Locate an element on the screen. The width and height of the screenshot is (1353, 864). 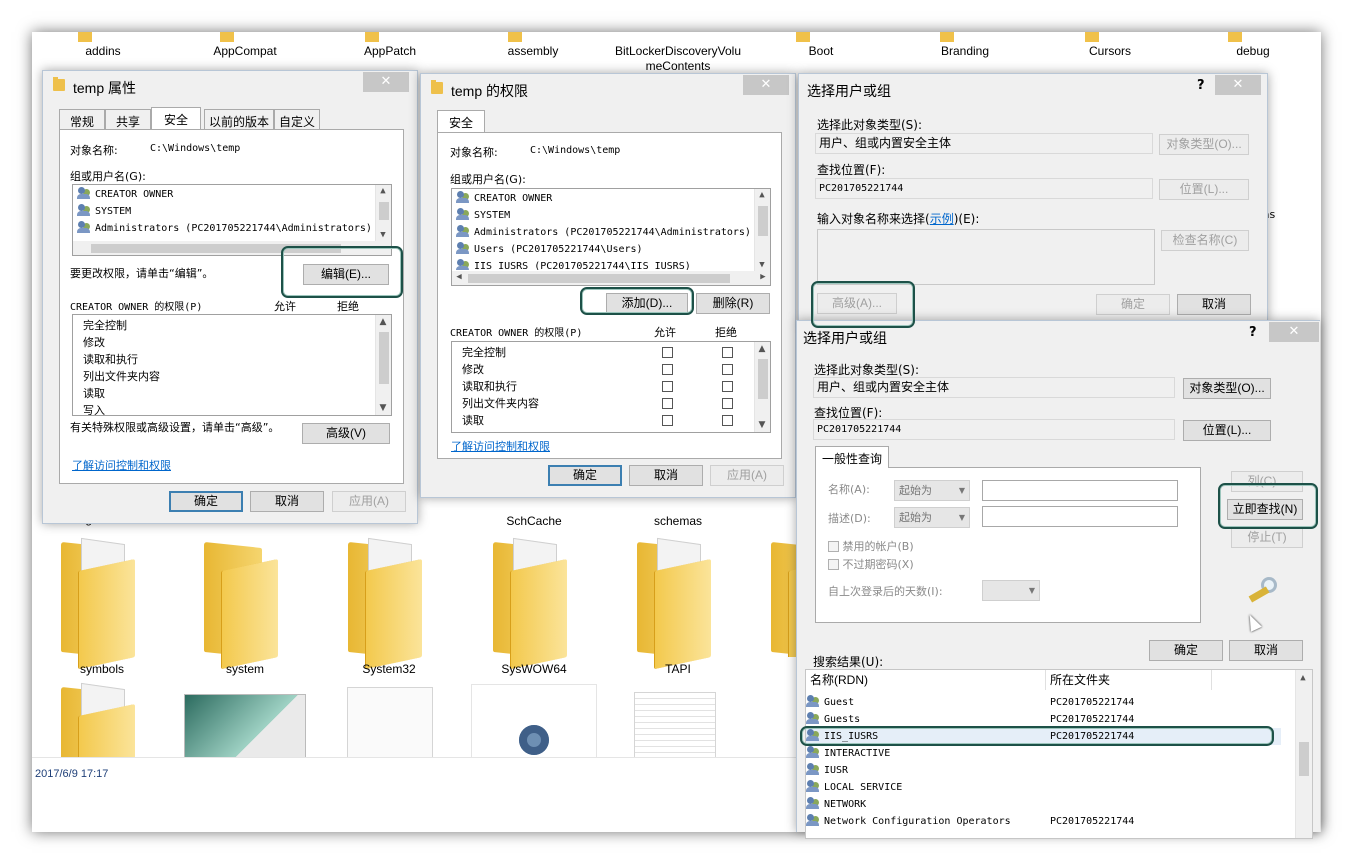
folder-symbols: symbols is located at coordinates (102, 607).